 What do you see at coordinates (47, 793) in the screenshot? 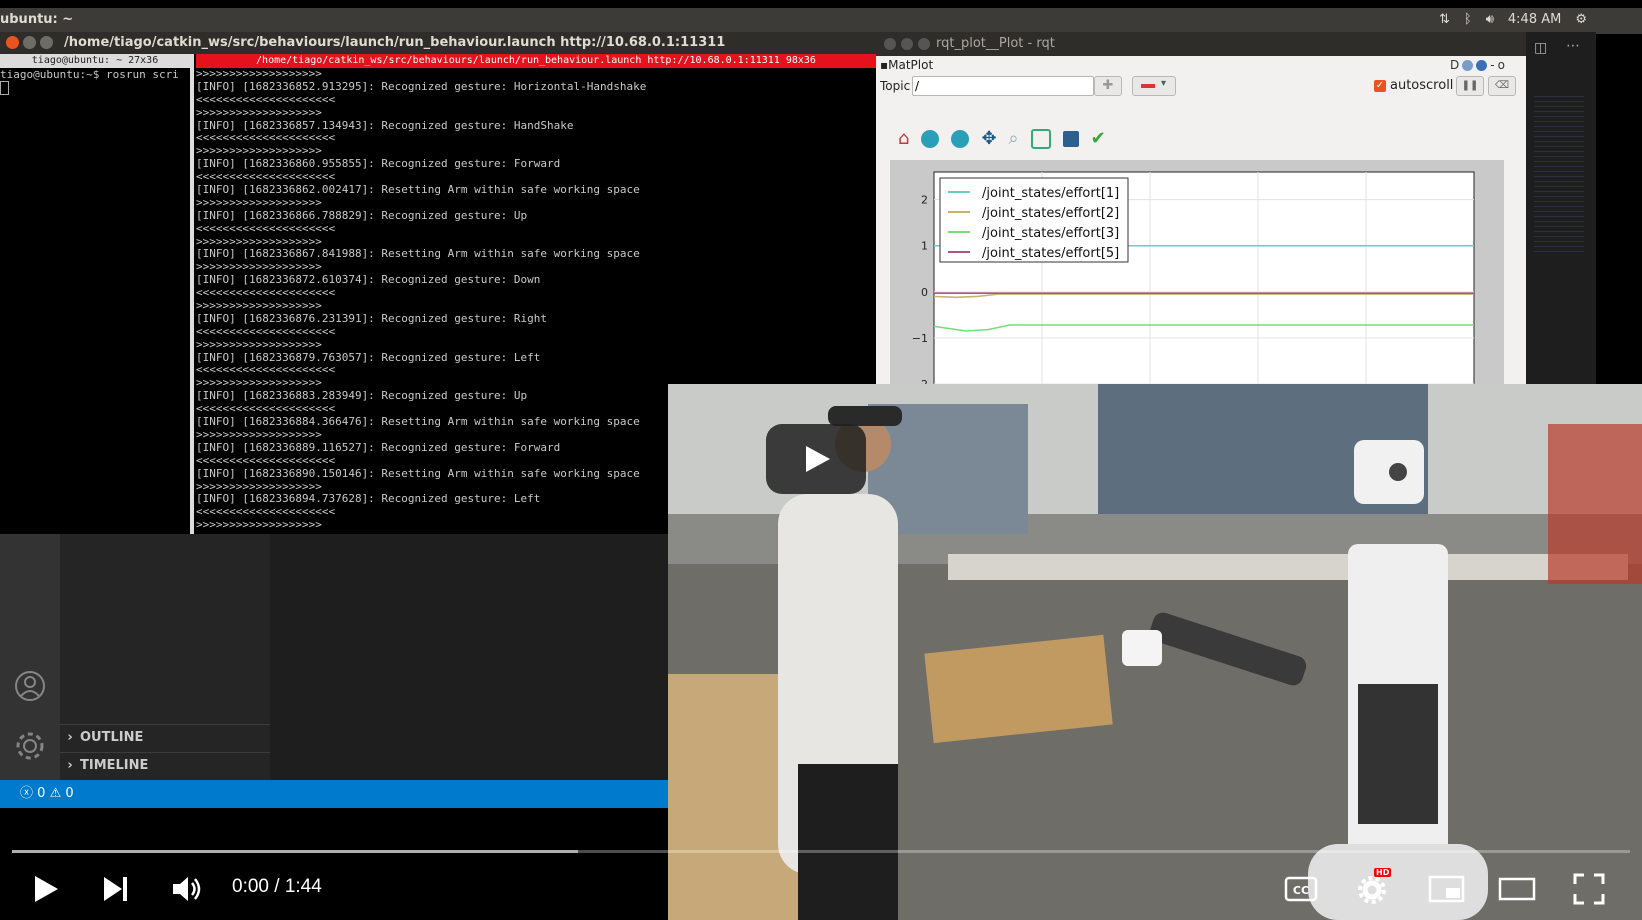
I see `problems-indicator: ⓧ 0 ⚠ 0` at bounding box center [47, 793].